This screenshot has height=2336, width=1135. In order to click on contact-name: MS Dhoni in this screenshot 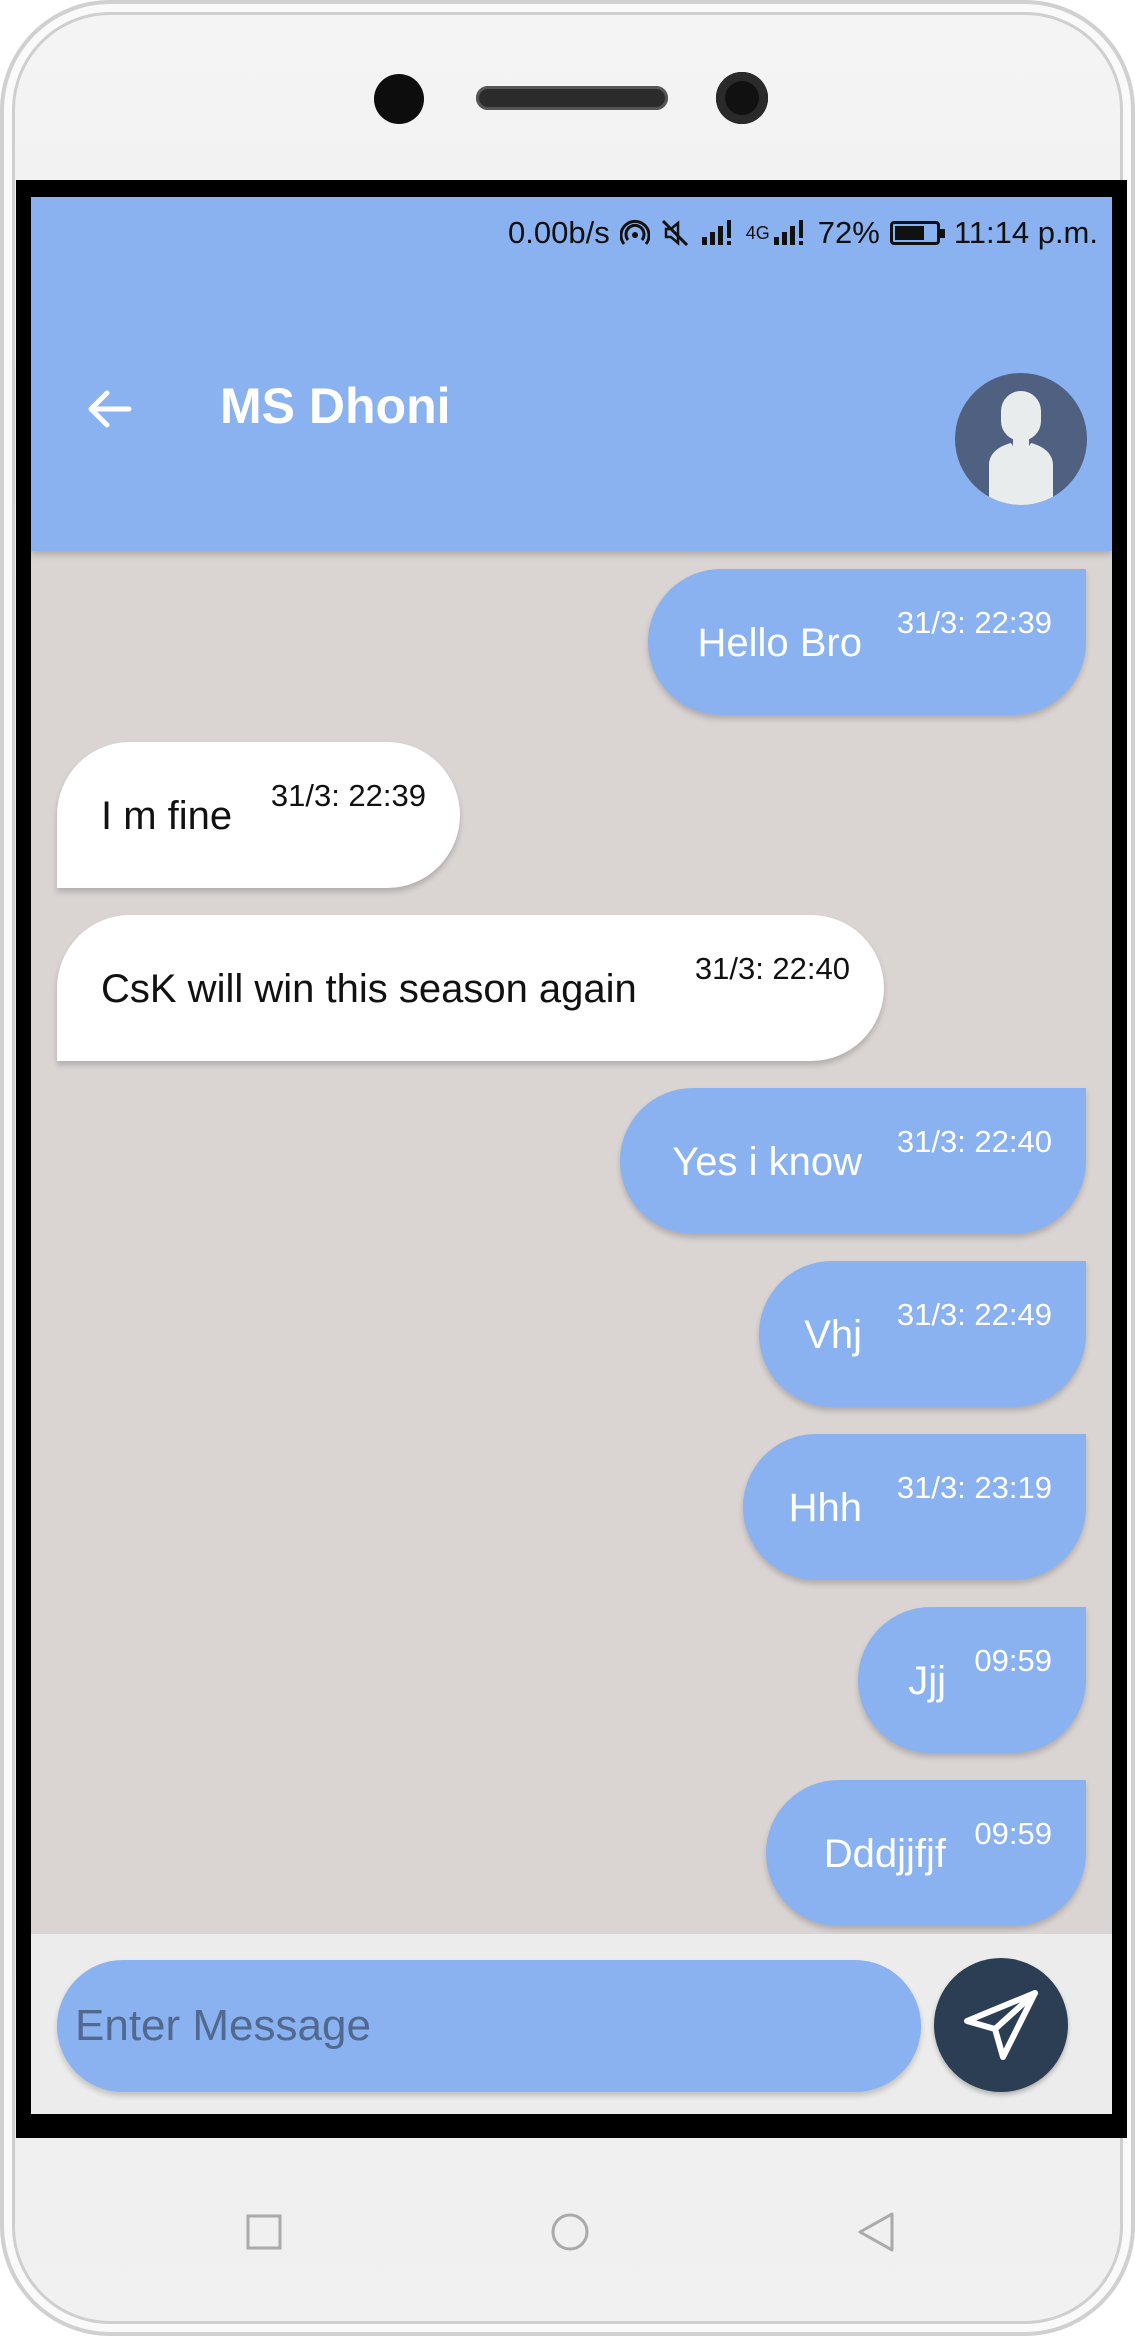, I will do `click(335, 406)`.